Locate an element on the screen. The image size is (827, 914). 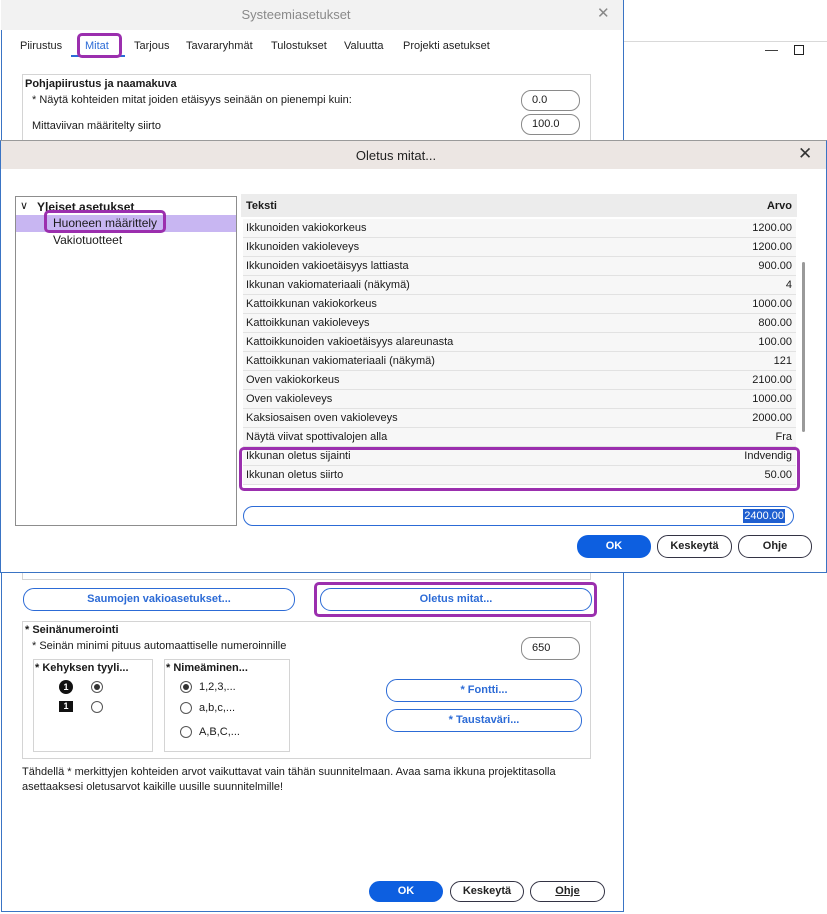
row-value: 100.00 is located at coordinates (775, 342).